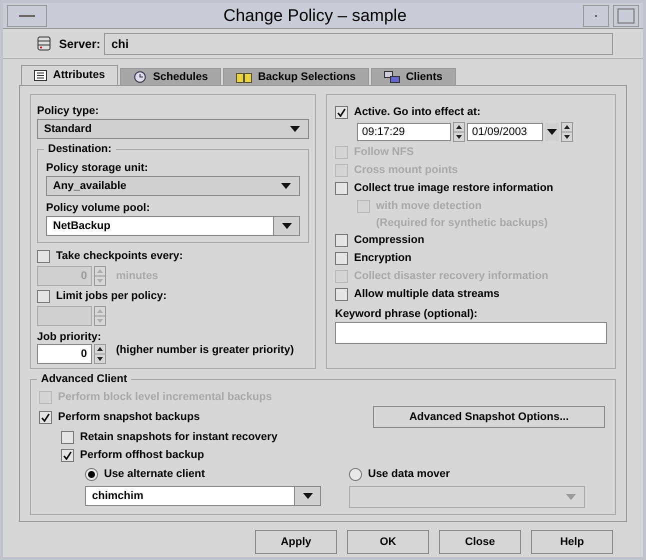  Describe the element at coordinates (119, 256) in the screenshot. I see `checkbox-label: Take checkpoints every:` at that location.